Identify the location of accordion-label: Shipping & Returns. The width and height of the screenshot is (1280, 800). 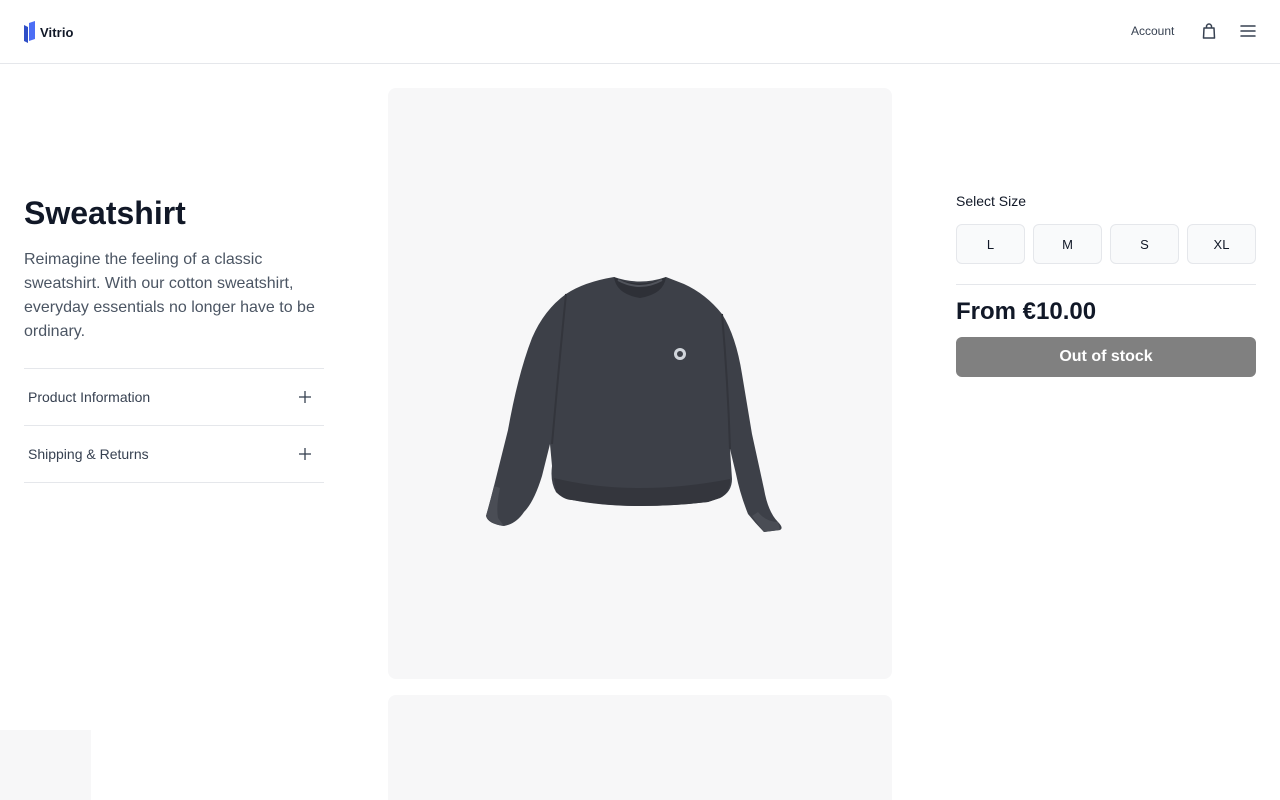
(88, 454).